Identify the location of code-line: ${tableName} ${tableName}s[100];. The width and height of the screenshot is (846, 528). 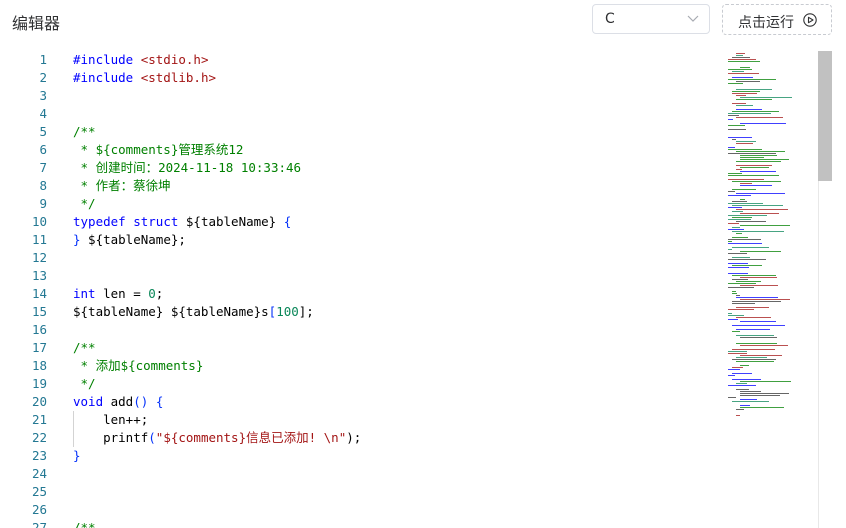
(193, 311).